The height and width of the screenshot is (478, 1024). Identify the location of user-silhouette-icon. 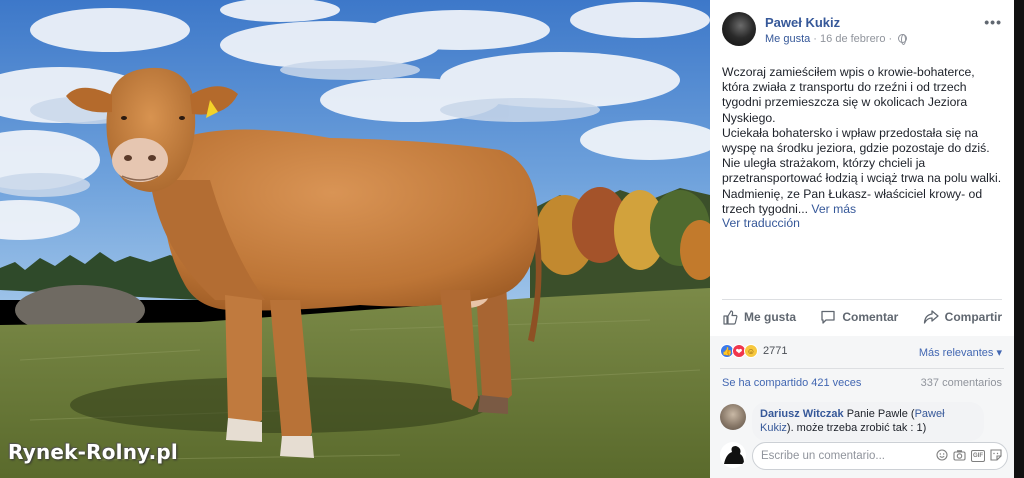
(734, 455).